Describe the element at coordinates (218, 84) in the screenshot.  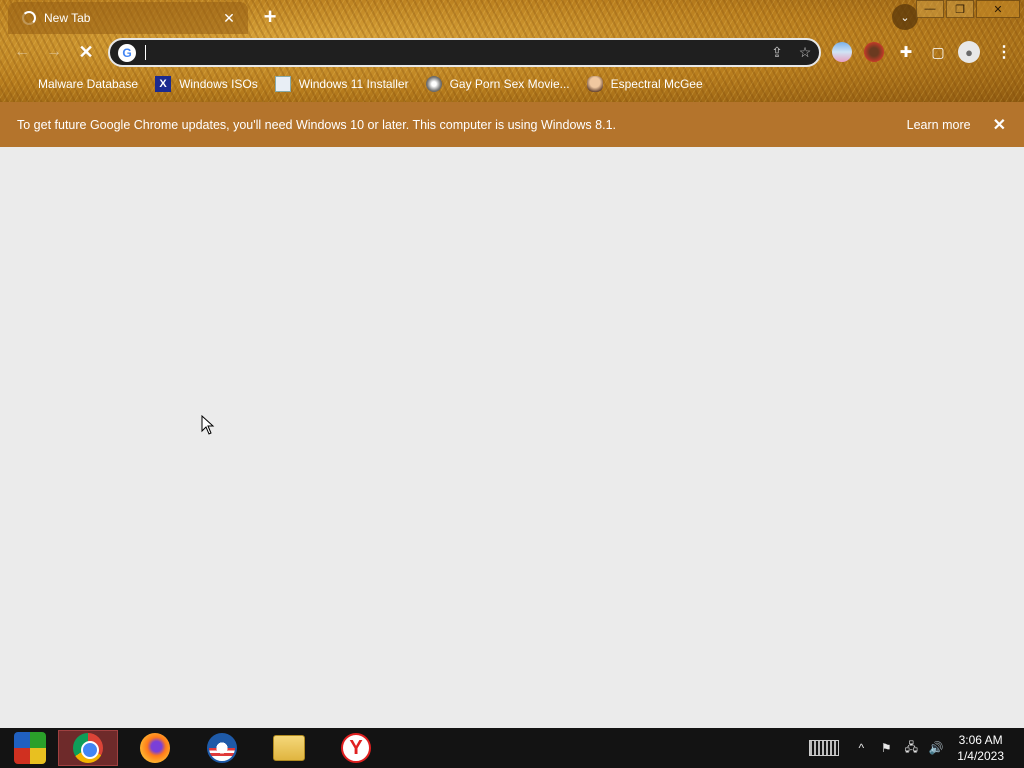
I see `bookmark-label: Windows ISOs` at that location.